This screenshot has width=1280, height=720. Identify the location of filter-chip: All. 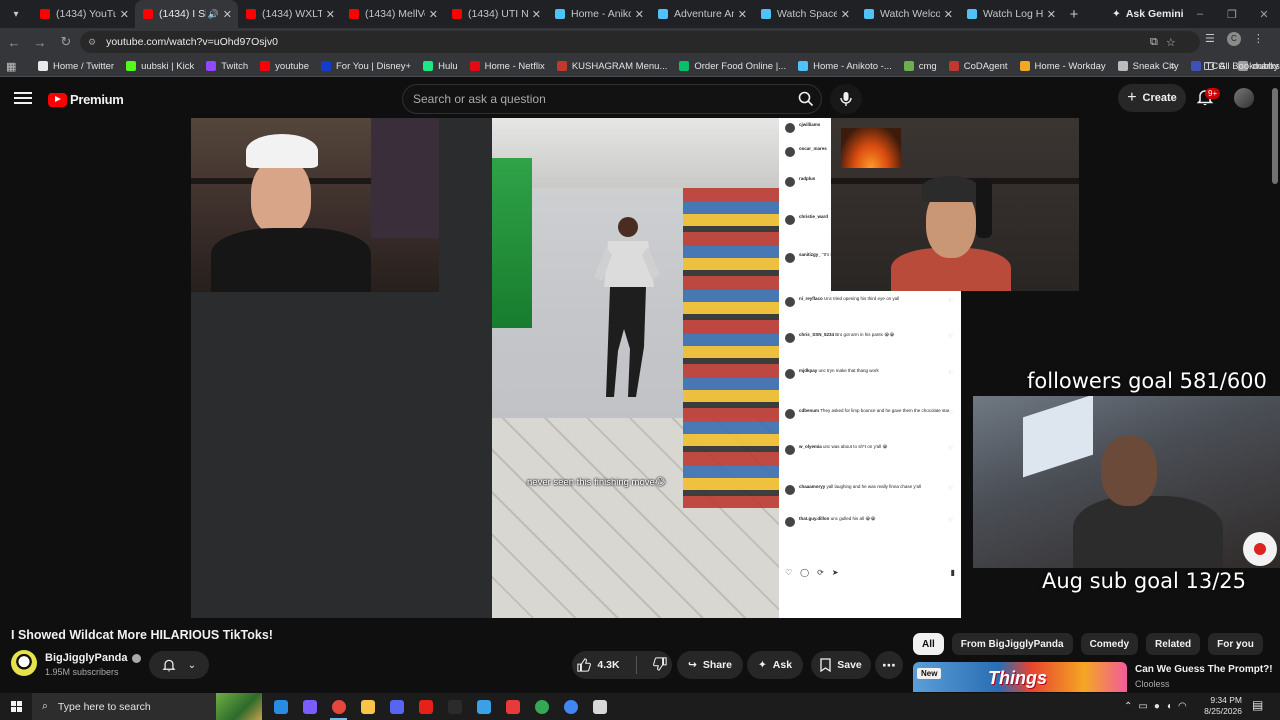
(928, 644).